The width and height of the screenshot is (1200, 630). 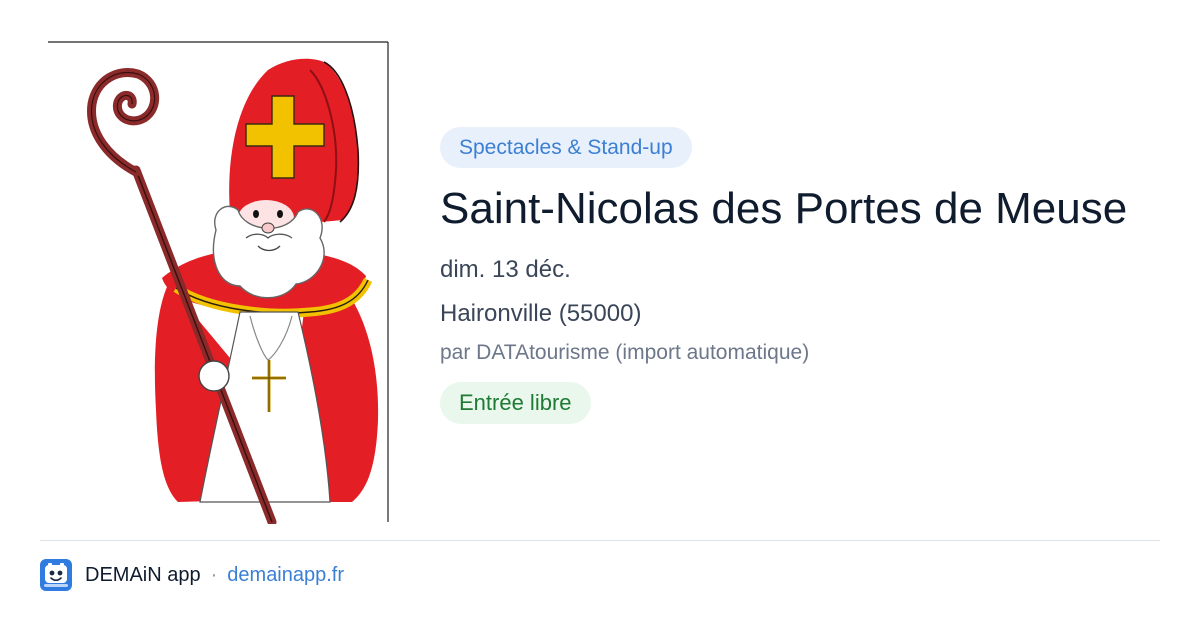 What do you see at coordinates (285, 575) in the screenshot?
I see `footer-site-link: demainapp.fr` at bounding box center [285, 575].